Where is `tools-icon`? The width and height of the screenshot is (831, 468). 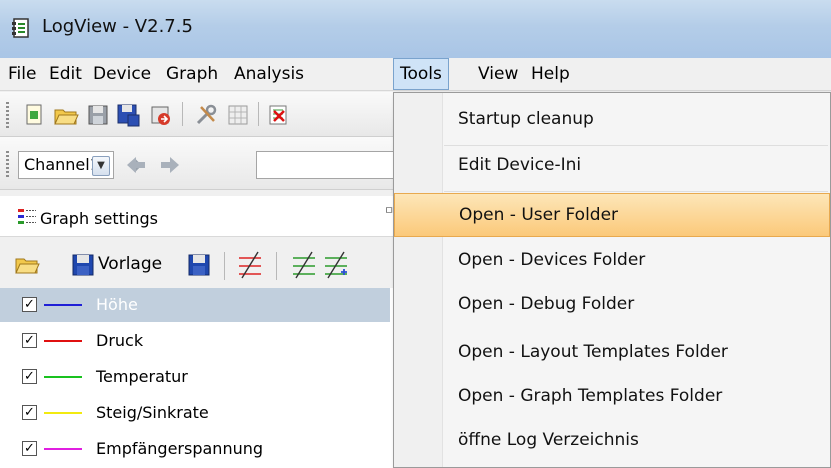
tools-icon is located at coordinates (206, 115).